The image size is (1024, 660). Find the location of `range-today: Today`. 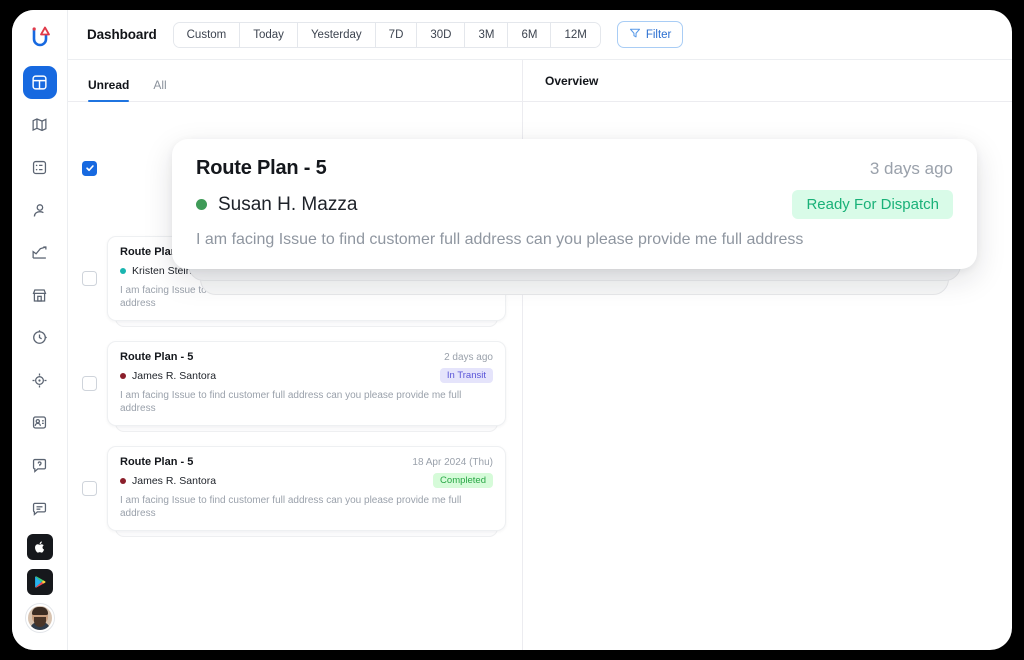

range-today: Today is located at coordinates (269, 34).